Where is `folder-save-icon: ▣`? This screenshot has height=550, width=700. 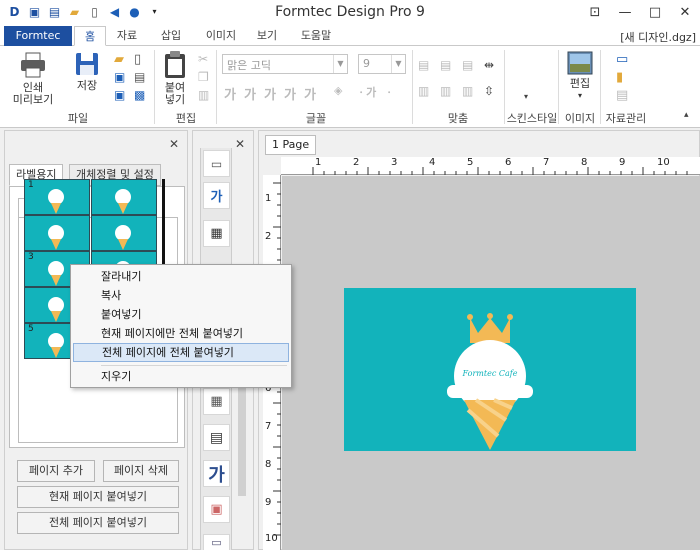 folder-save-icon: ▣ is located at coordinates (121, 77).